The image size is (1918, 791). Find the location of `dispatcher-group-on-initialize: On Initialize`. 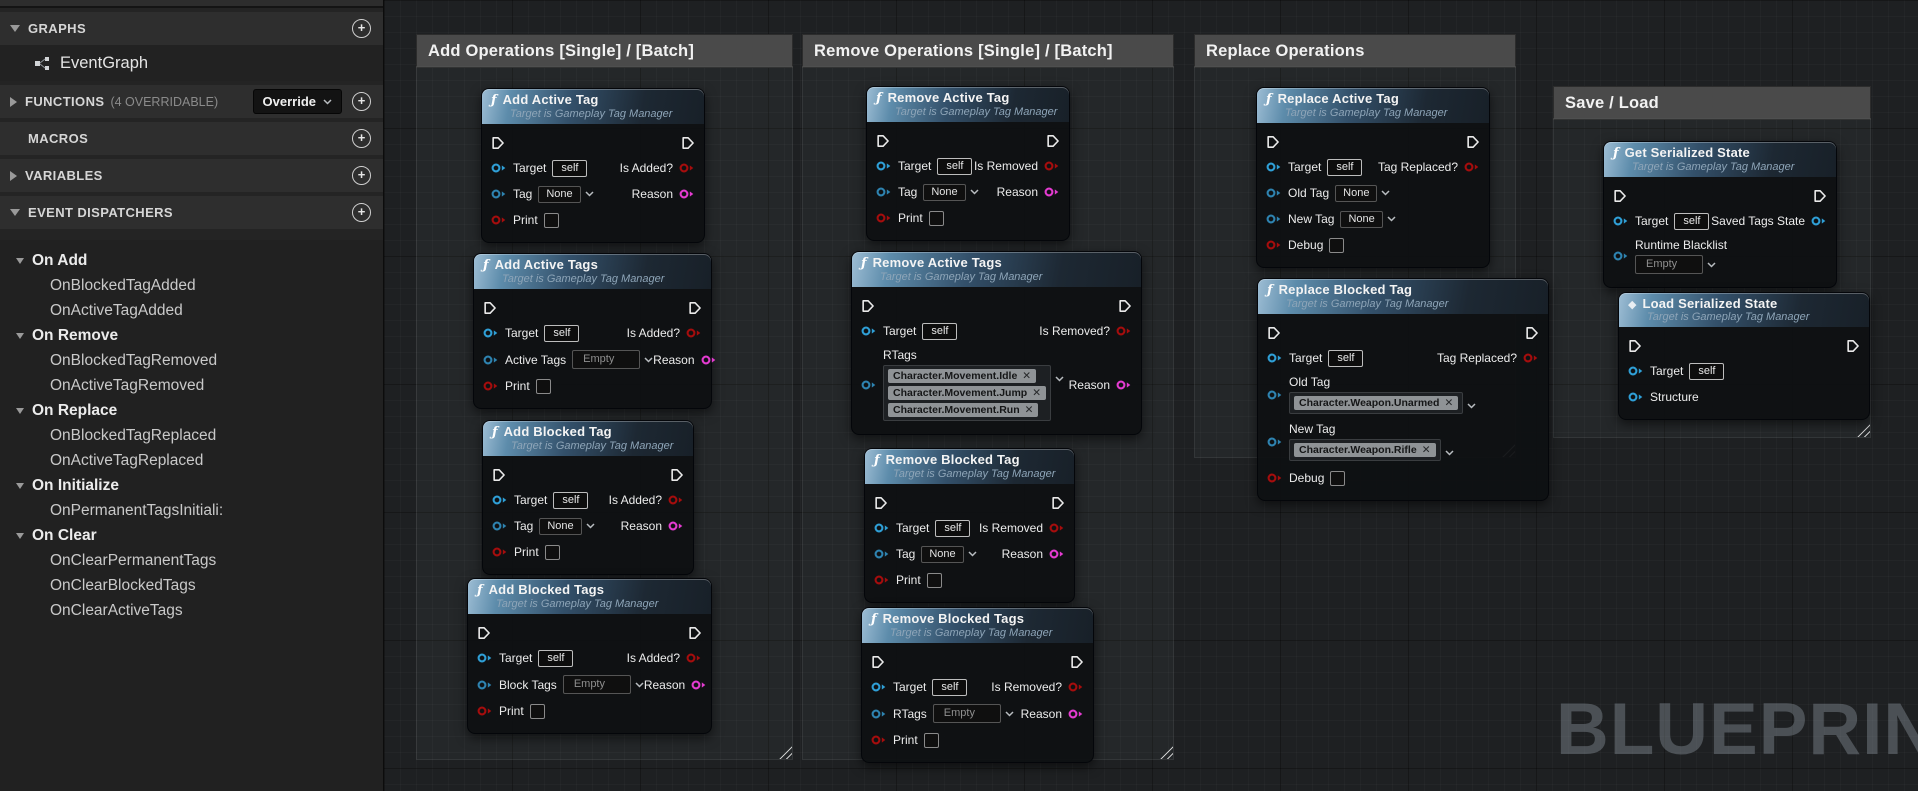

dispatcher-group-on-initialize: On Initialize is located at coordinates (191, 485).